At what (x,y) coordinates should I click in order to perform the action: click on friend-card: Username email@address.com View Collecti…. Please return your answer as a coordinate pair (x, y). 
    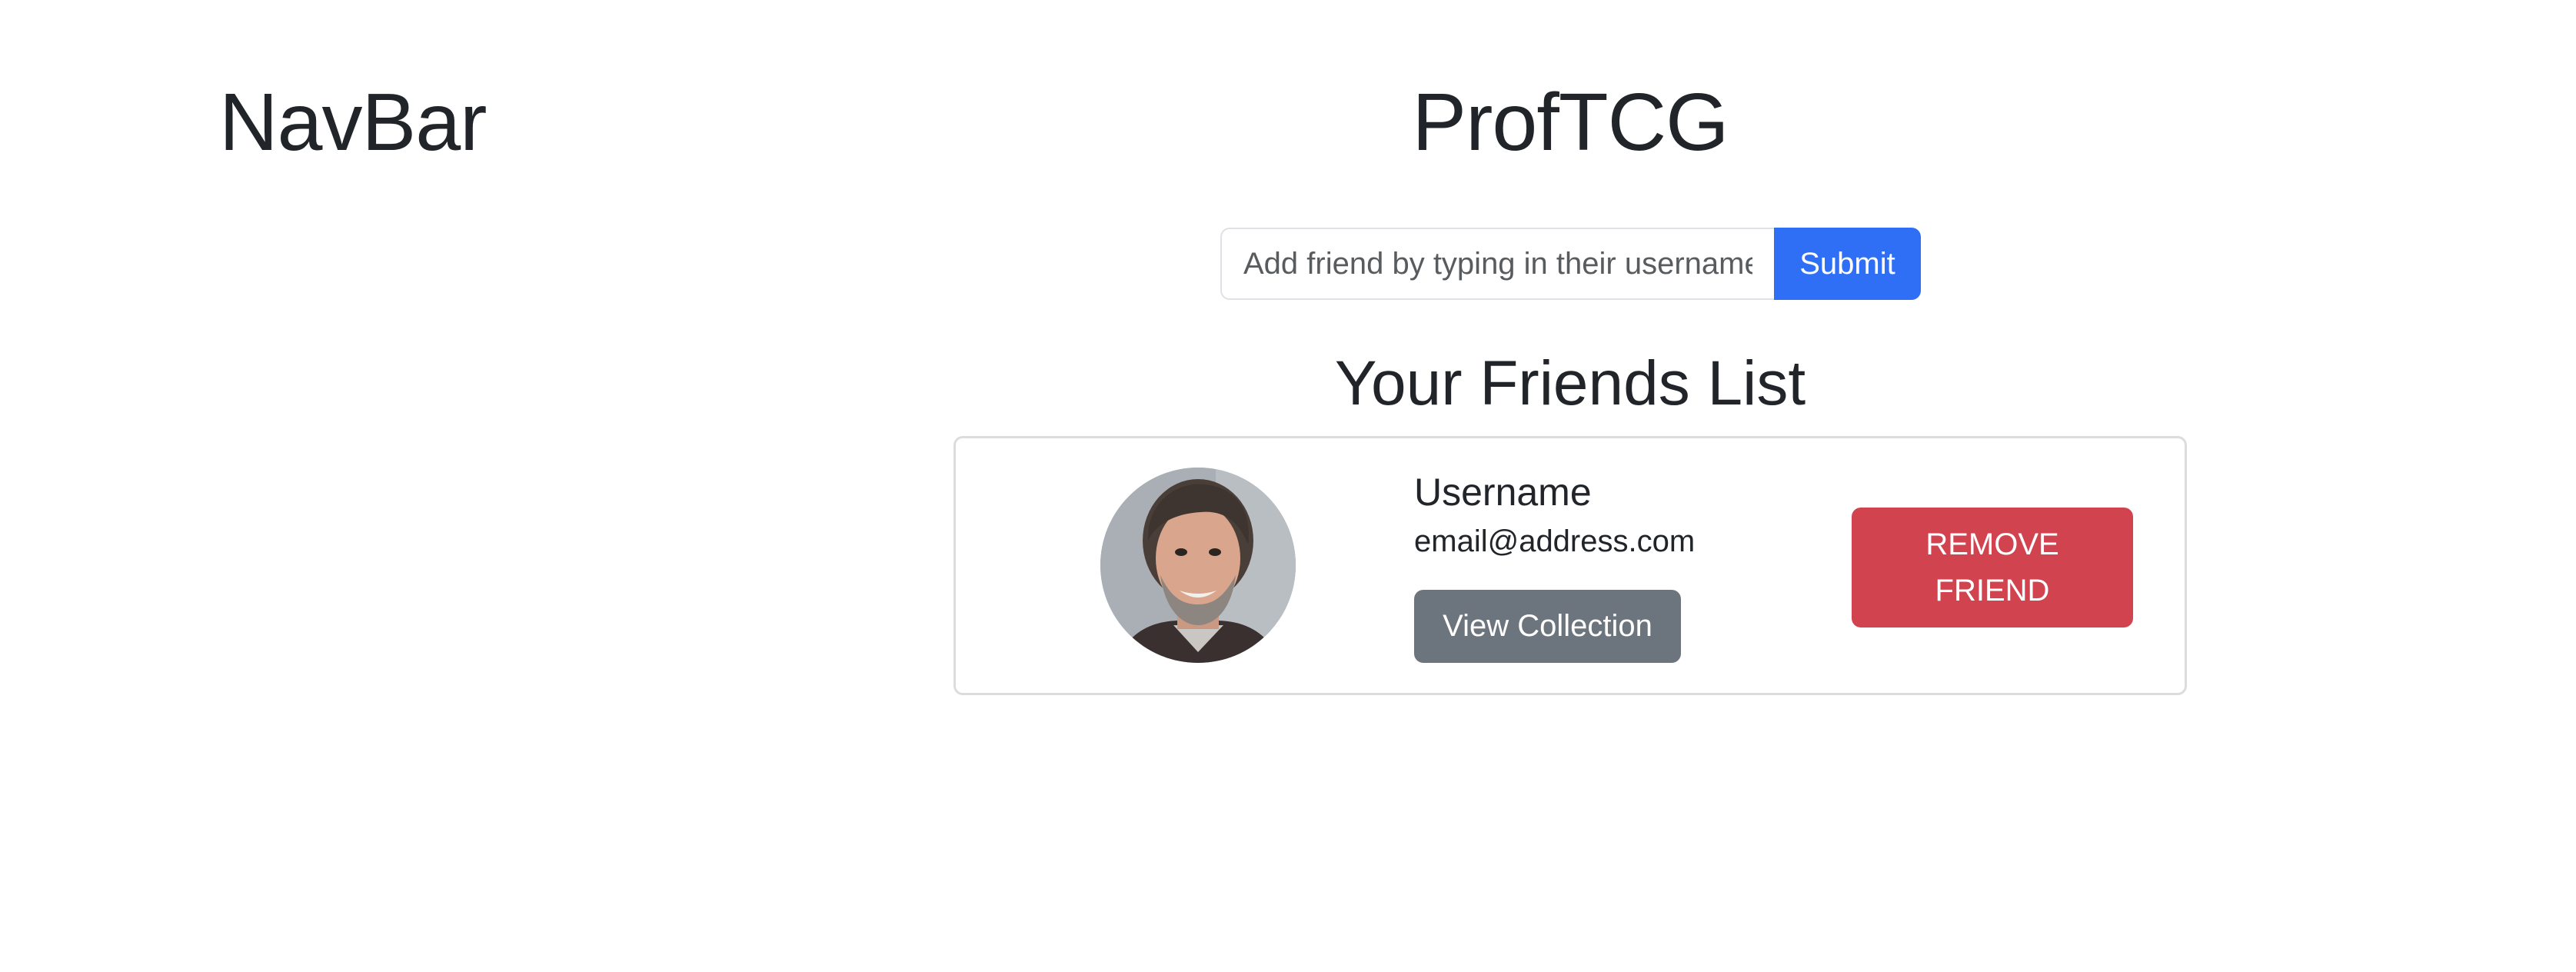
    Looking at the image, I should click on (1570, 565).